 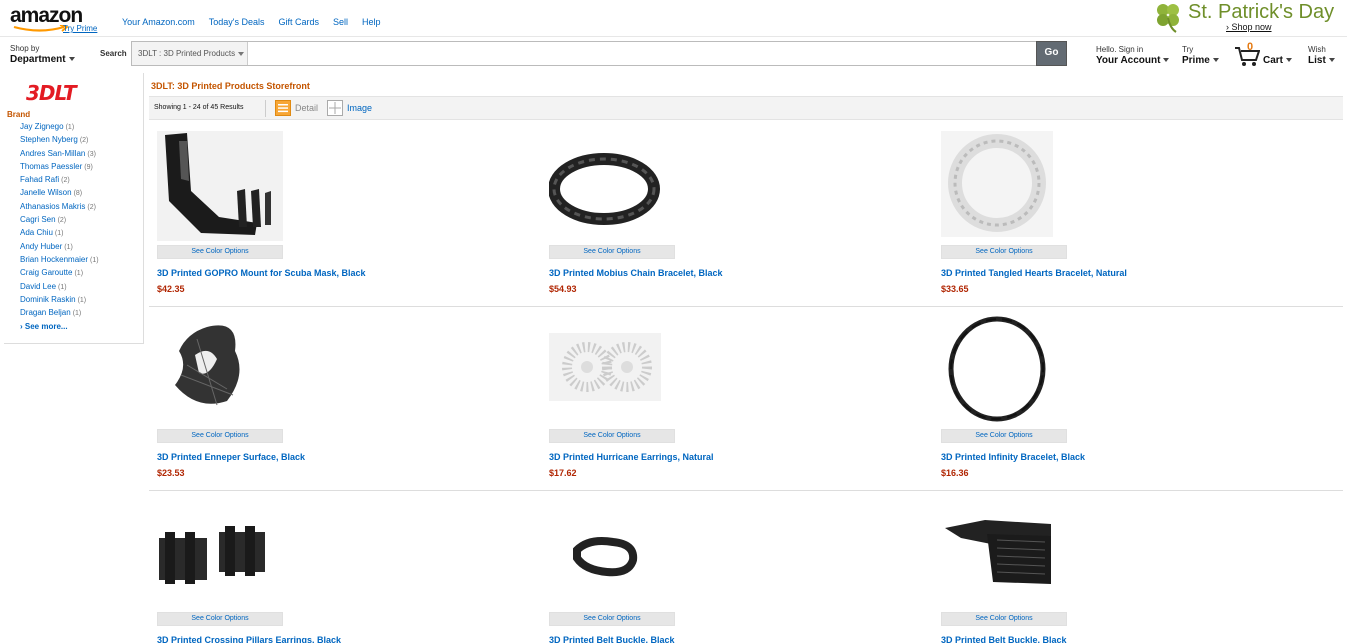 I want to click on product-title: 3D Printed Hurricane Earrings, Natural, so click(x=631, y=457).